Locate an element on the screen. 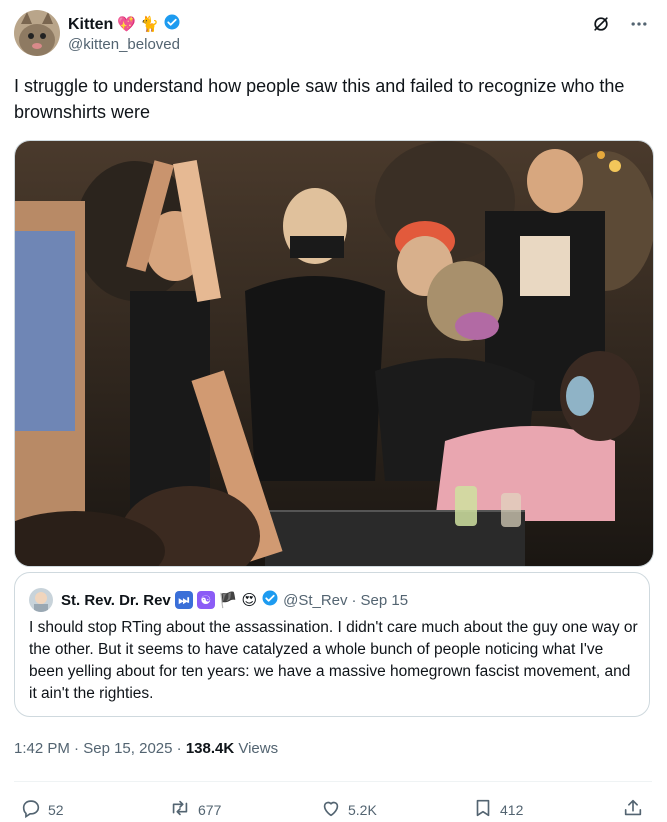  tweet-meta: 1:42 PM · Sep 15, 2025 · 138.4K Views is located at coordinates (146, 748).